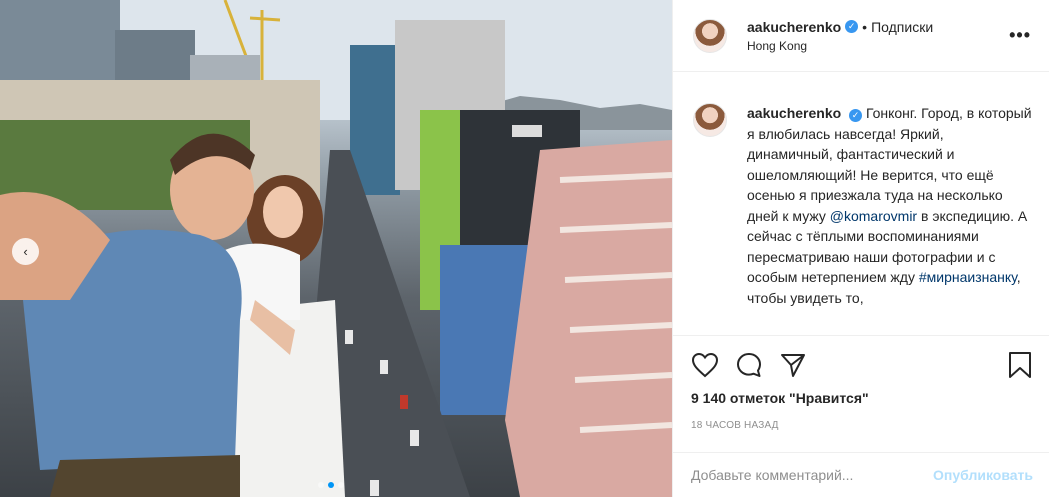 Image resolution: width=1049 pixels, height=497 pixels. I want to click on username-link: aakucherenko, so click(794, 27).